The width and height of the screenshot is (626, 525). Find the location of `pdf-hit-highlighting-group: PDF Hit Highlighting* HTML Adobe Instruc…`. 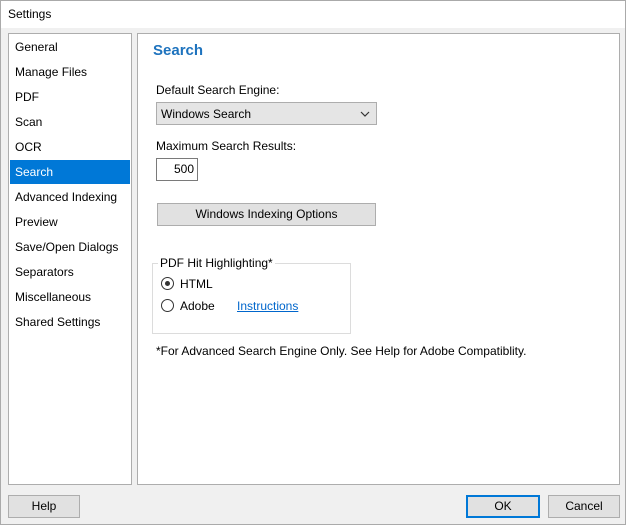

pdf-hit-highlighting-group: PDF Hit Highlighting* HTML Adobe Instruc… is located at coordinates (251, 295).